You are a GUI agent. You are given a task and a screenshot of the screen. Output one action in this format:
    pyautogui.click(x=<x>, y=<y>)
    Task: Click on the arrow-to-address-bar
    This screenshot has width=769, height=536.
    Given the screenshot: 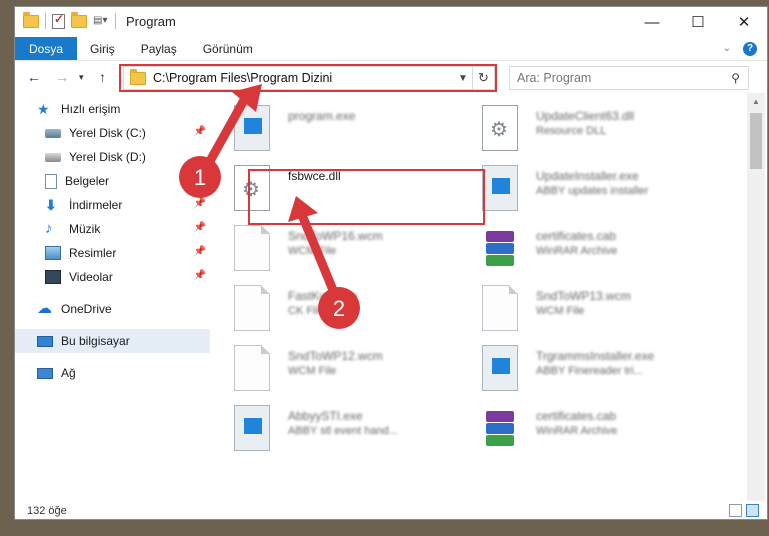 What is the action you would take?
    pyautogui.click(x=226, y=131)
    